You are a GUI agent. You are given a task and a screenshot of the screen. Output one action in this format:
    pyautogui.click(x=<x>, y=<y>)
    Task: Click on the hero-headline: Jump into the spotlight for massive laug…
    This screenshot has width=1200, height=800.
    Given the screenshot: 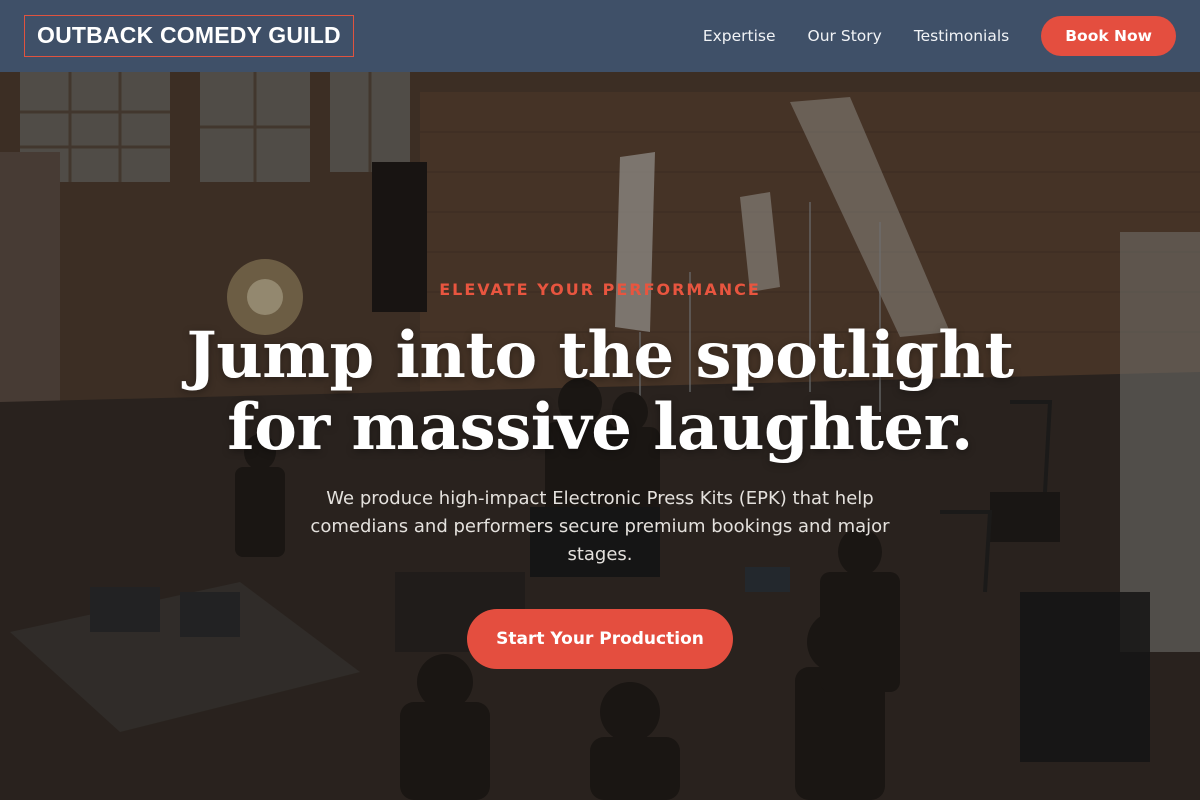 What is the action you would take?
    pyautogui.click(x=600, y=392)
    